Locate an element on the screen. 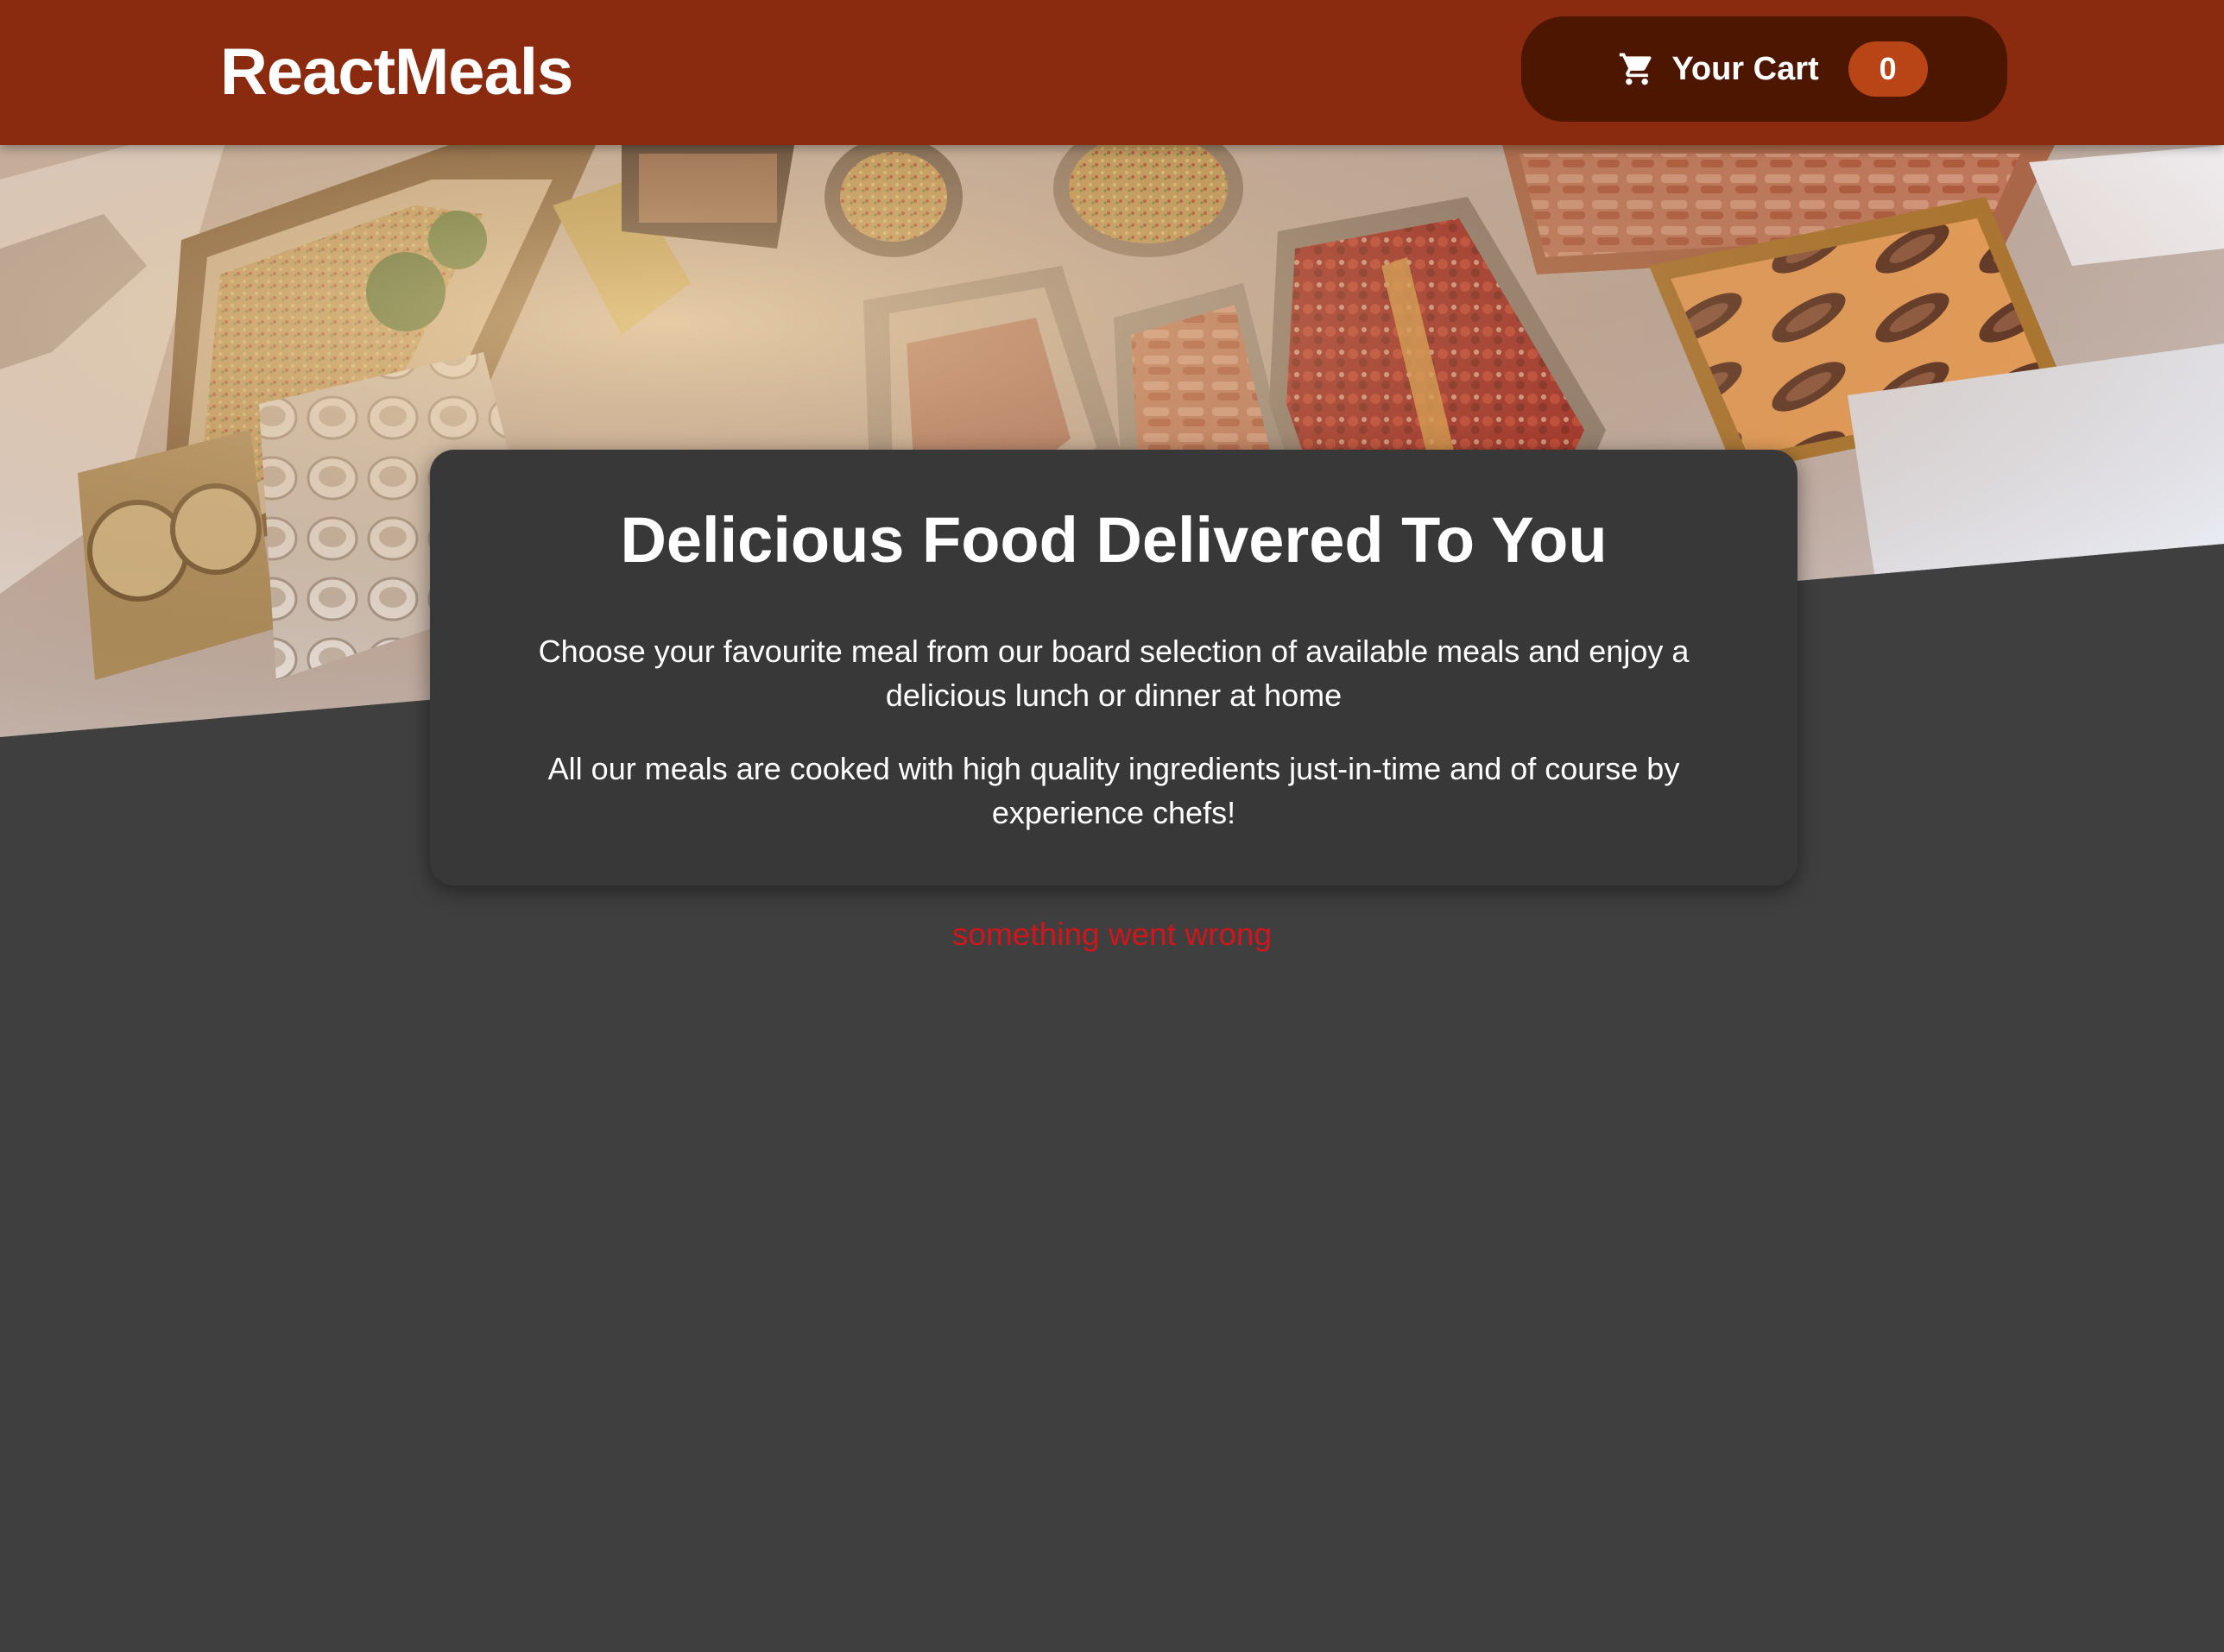 The image size is (2224, 1652). cart-icon is located at coordinates (1637, 69).